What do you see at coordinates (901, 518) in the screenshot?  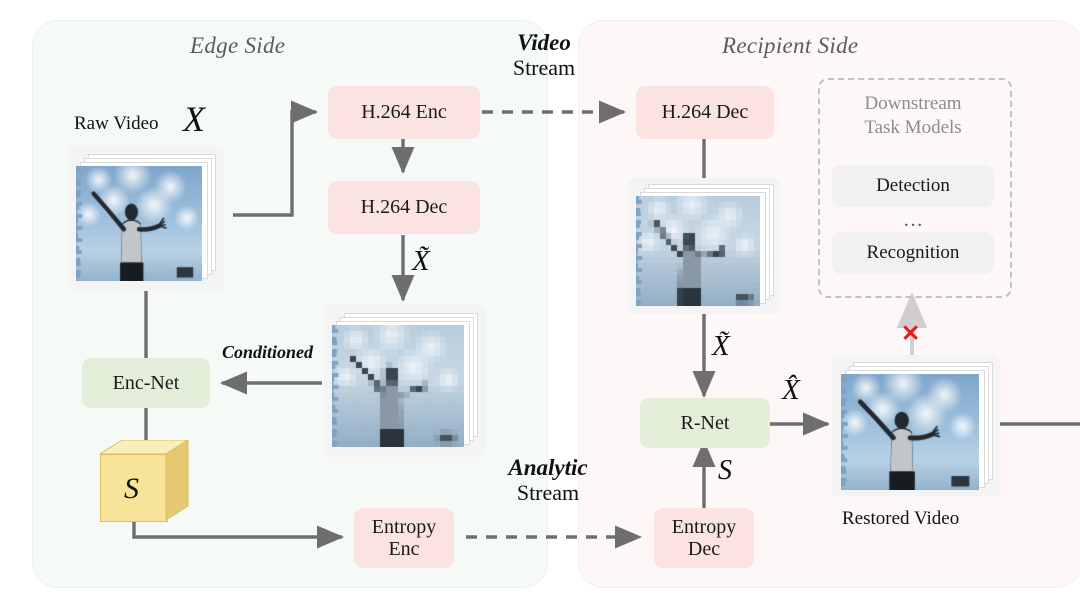 I see `restored-video-label: Restored Video` at bounding box center [901, 518].